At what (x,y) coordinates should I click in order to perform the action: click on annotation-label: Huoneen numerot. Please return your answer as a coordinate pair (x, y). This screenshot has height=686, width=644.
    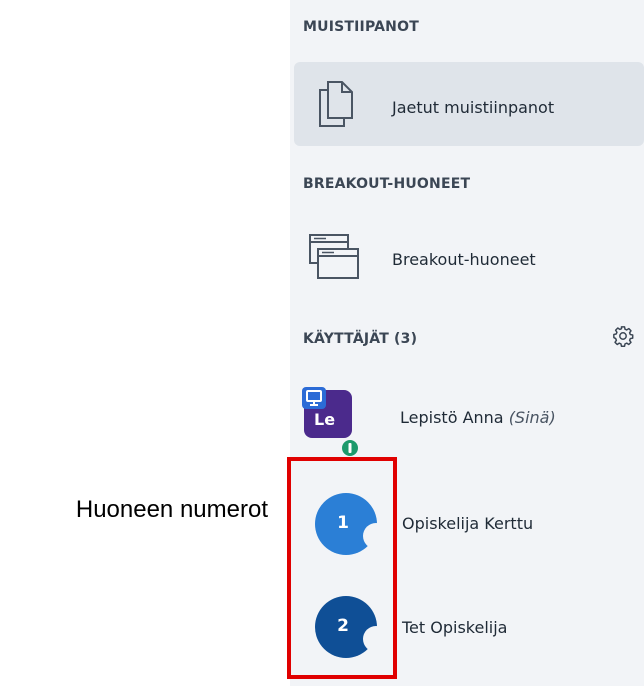
    Looking at the image, I should click on (171, 509).